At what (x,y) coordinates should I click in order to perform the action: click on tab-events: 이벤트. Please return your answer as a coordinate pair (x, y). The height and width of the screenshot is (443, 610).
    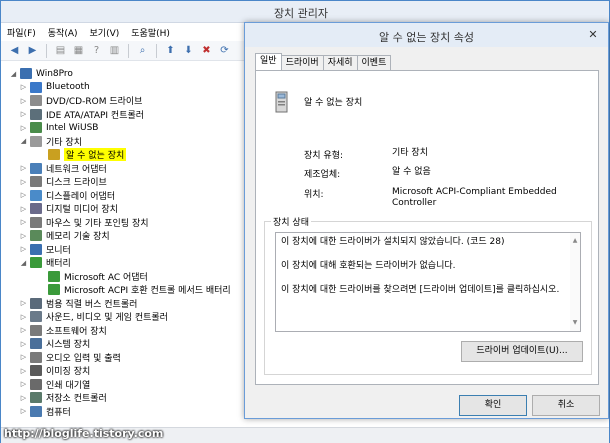
    Looking at the image, I should click on (374, 62).